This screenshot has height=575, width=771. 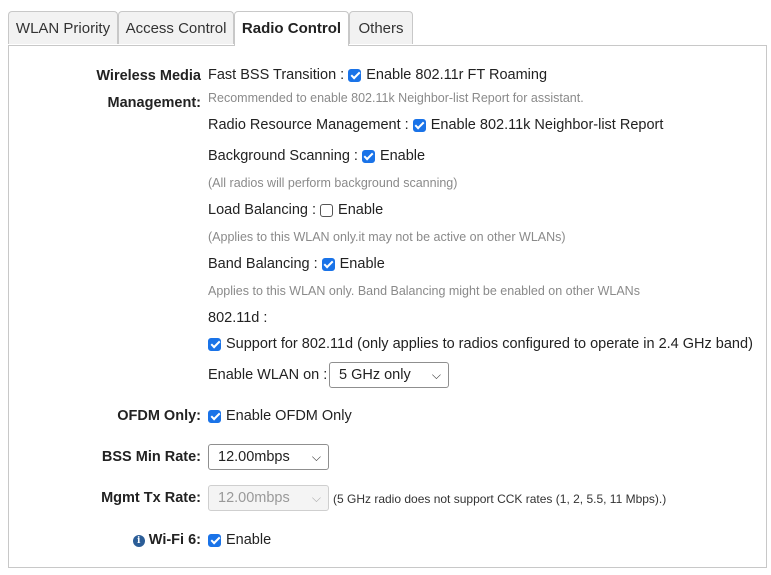 I want to click on bss-min-rate-label: BSS Min Rate:, so click(x=151, y=457).